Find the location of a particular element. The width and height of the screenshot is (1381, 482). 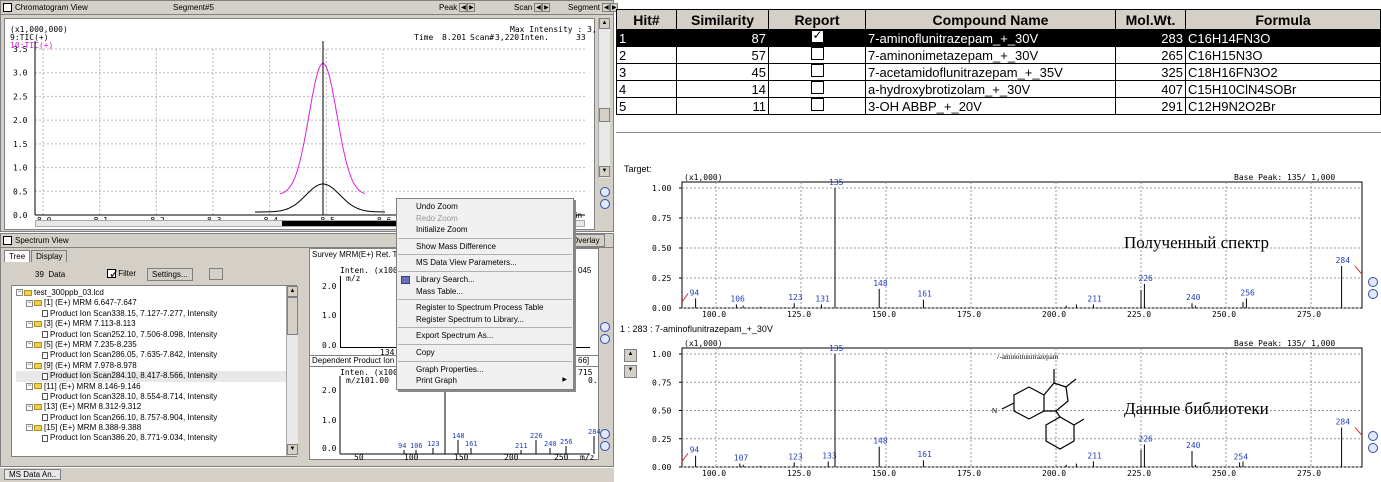

taskbar-ms-data: MS Data An.. is located at coordinates (33, 474).